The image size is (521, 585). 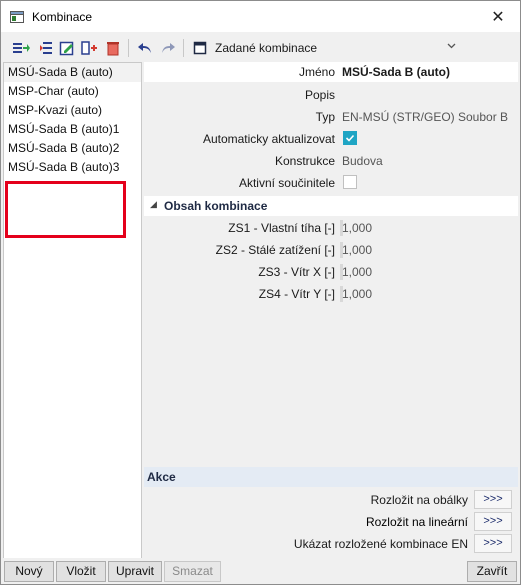 I want to click on active-coefficients-checkbox, so click(x=350, y=182).